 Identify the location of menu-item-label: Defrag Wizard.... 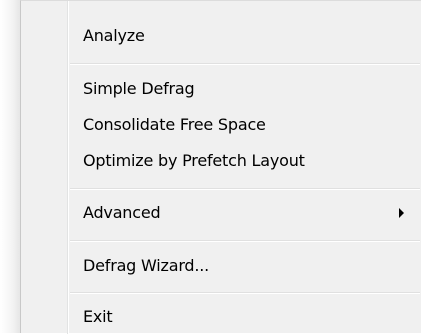
(146, 265).